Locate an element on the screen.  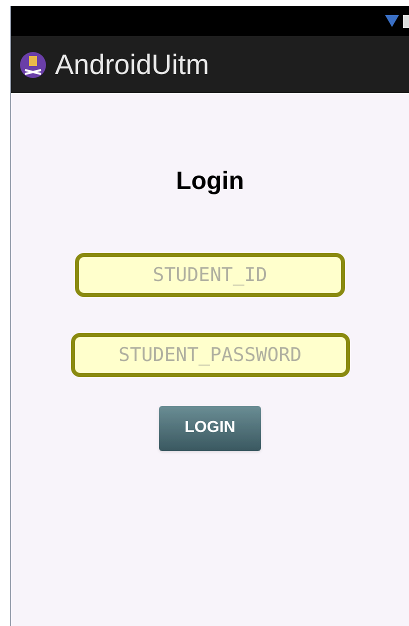
wifi-icon is located at coordinates (392, 21).